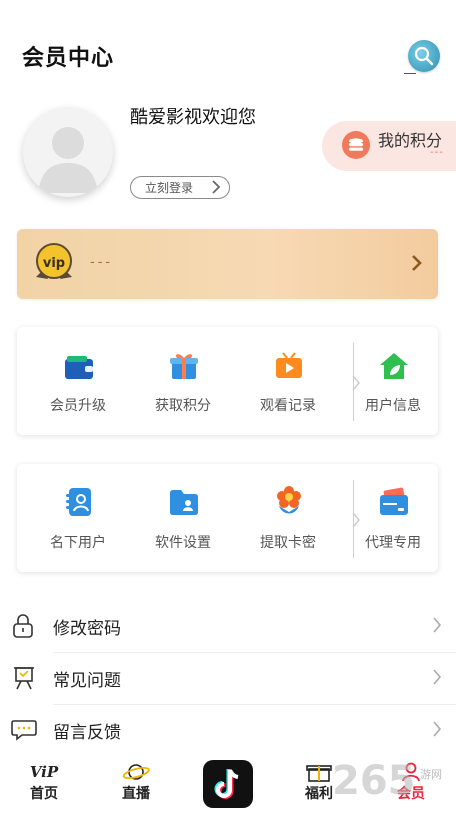 The height and width of the screenshot is (813, 456). Describe the element at coordinates (228, 730) in the screenshot. I see `menu-feedback: 留言反馈` at that location.